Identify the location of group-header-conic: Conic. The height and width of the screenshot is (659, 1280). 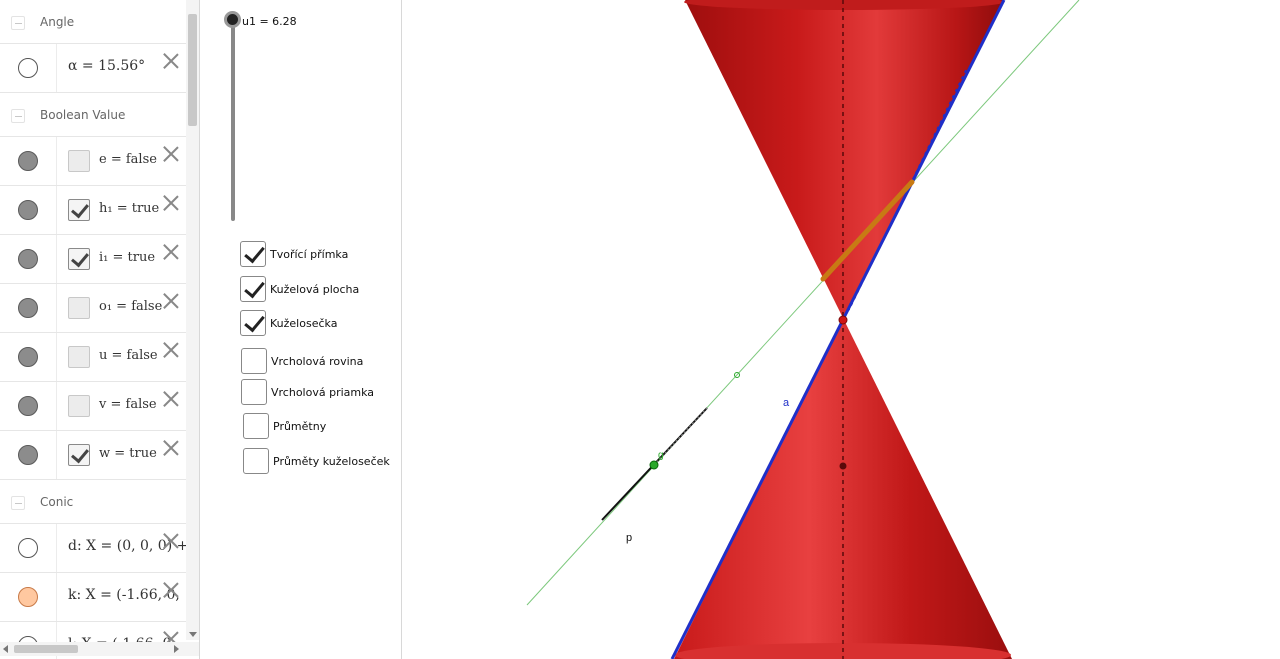
(93, 502).